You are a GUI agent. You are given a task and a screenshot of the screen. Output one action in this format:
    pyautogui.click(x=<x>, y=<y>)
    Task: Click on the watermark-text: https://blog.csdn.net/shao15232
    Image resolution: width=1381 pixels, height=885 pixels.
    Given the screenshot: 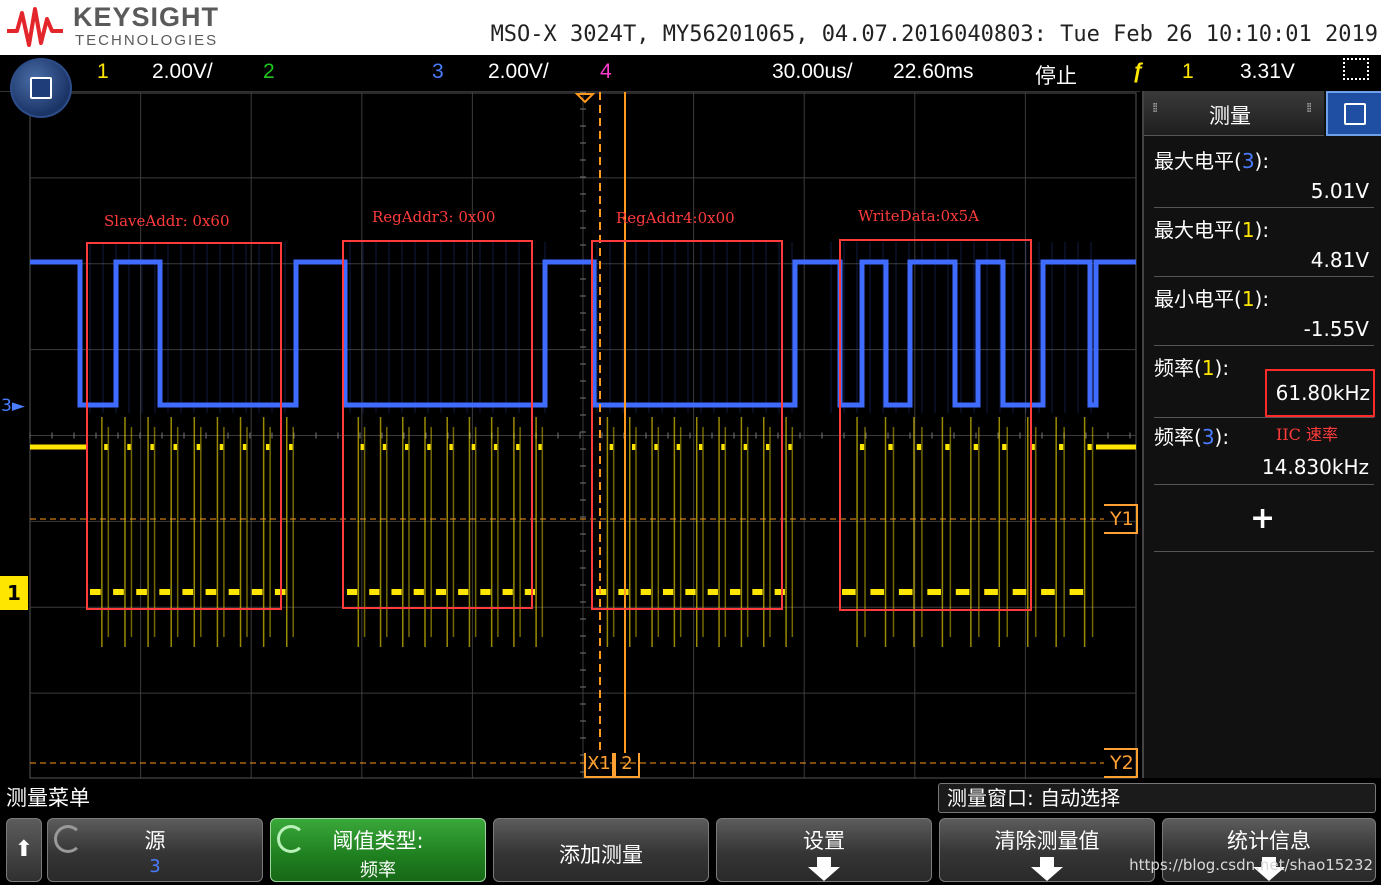 What is the action you would take?
    pyautogui.click(x=1251, y=865)
    